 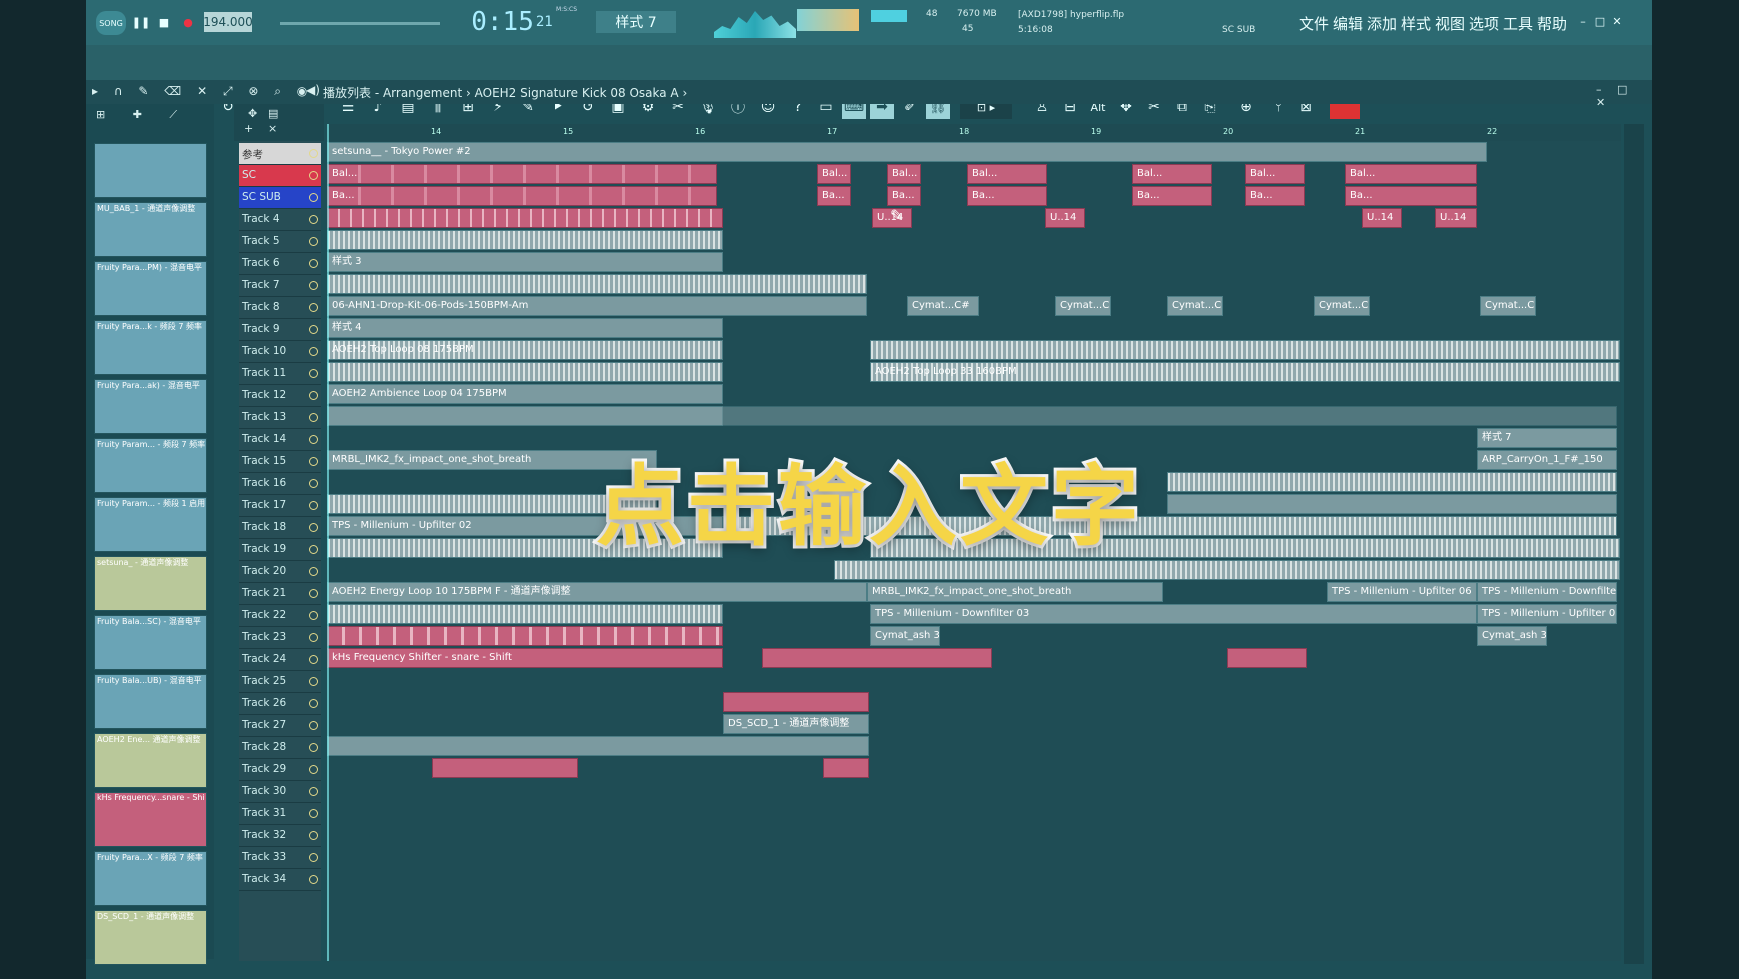 What do you see at coordinates (280, 704) in the screenshot?
I see `track-header: Track 26` at bounding box center [280, 704].